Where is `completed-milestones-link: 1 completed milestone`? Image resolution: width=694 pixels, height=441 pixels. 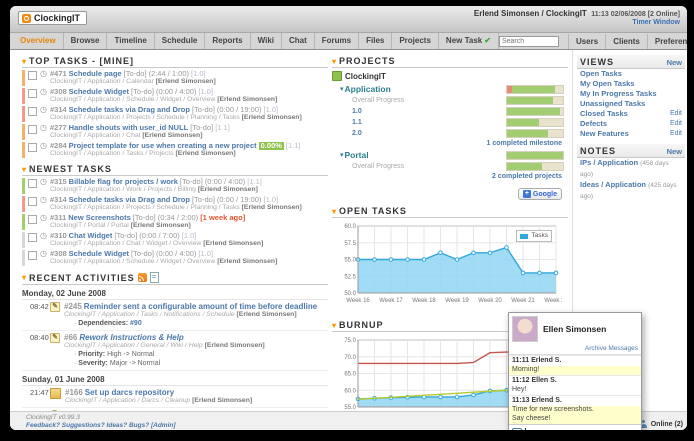 completed-milestones-link: 1 completed milestone is located at coordinates (447, 143).